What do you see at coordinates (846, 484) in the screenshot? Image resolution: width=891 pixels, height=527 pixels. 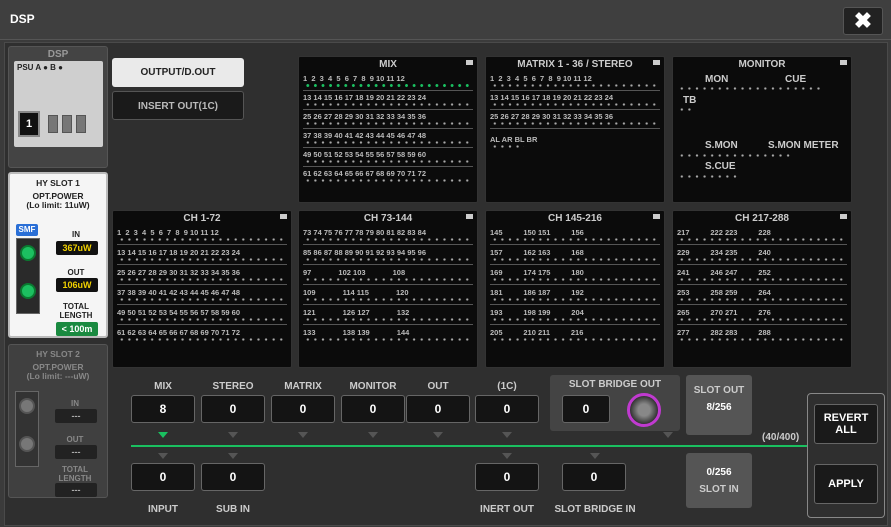 I see `apply-button: APPLY` at bounding box center [846, 484].